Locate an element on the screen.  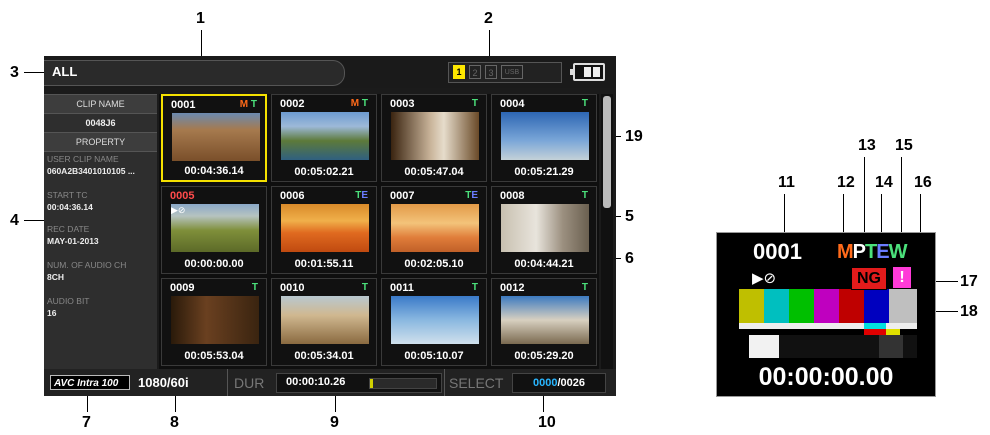
clip-thumbnail: 0005 ▶⊘ 00:00:00.00 is located at coordinates (214, 230).